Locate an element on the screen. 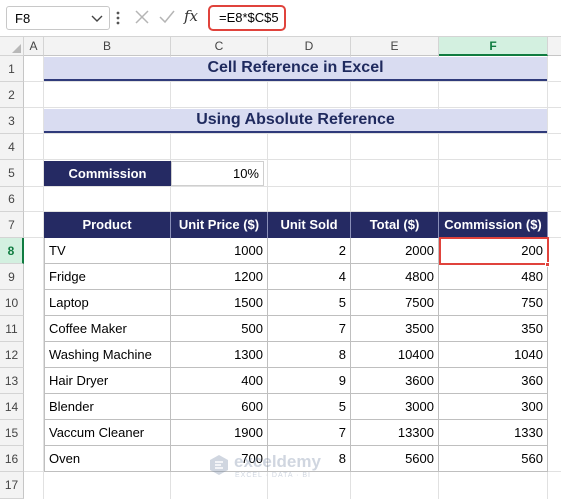  commission-value-cell: 10% is located at coordinates (217, 173).